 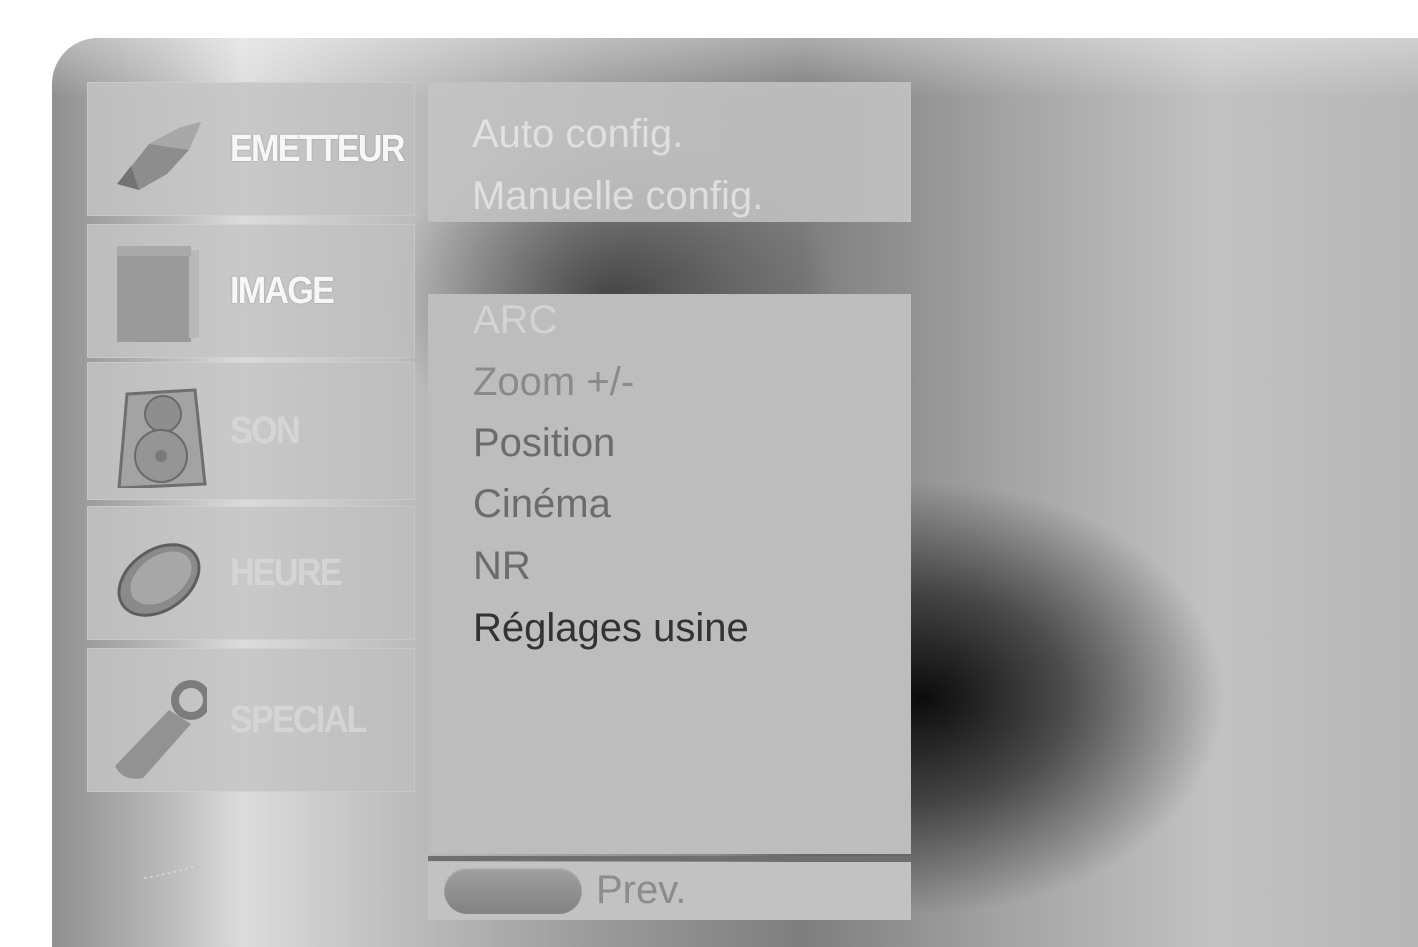 I want to click on menu-item-factory-reset: Réglages usine, so click(x=611, y=628).